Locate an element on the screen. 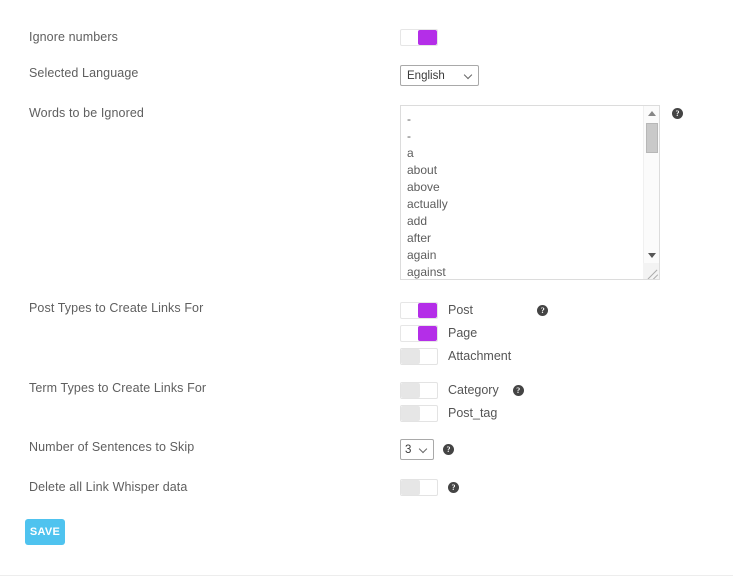 The image size is (733, 576). switch-line-post-tag: Post_tag is located at coordinates (449, 413).